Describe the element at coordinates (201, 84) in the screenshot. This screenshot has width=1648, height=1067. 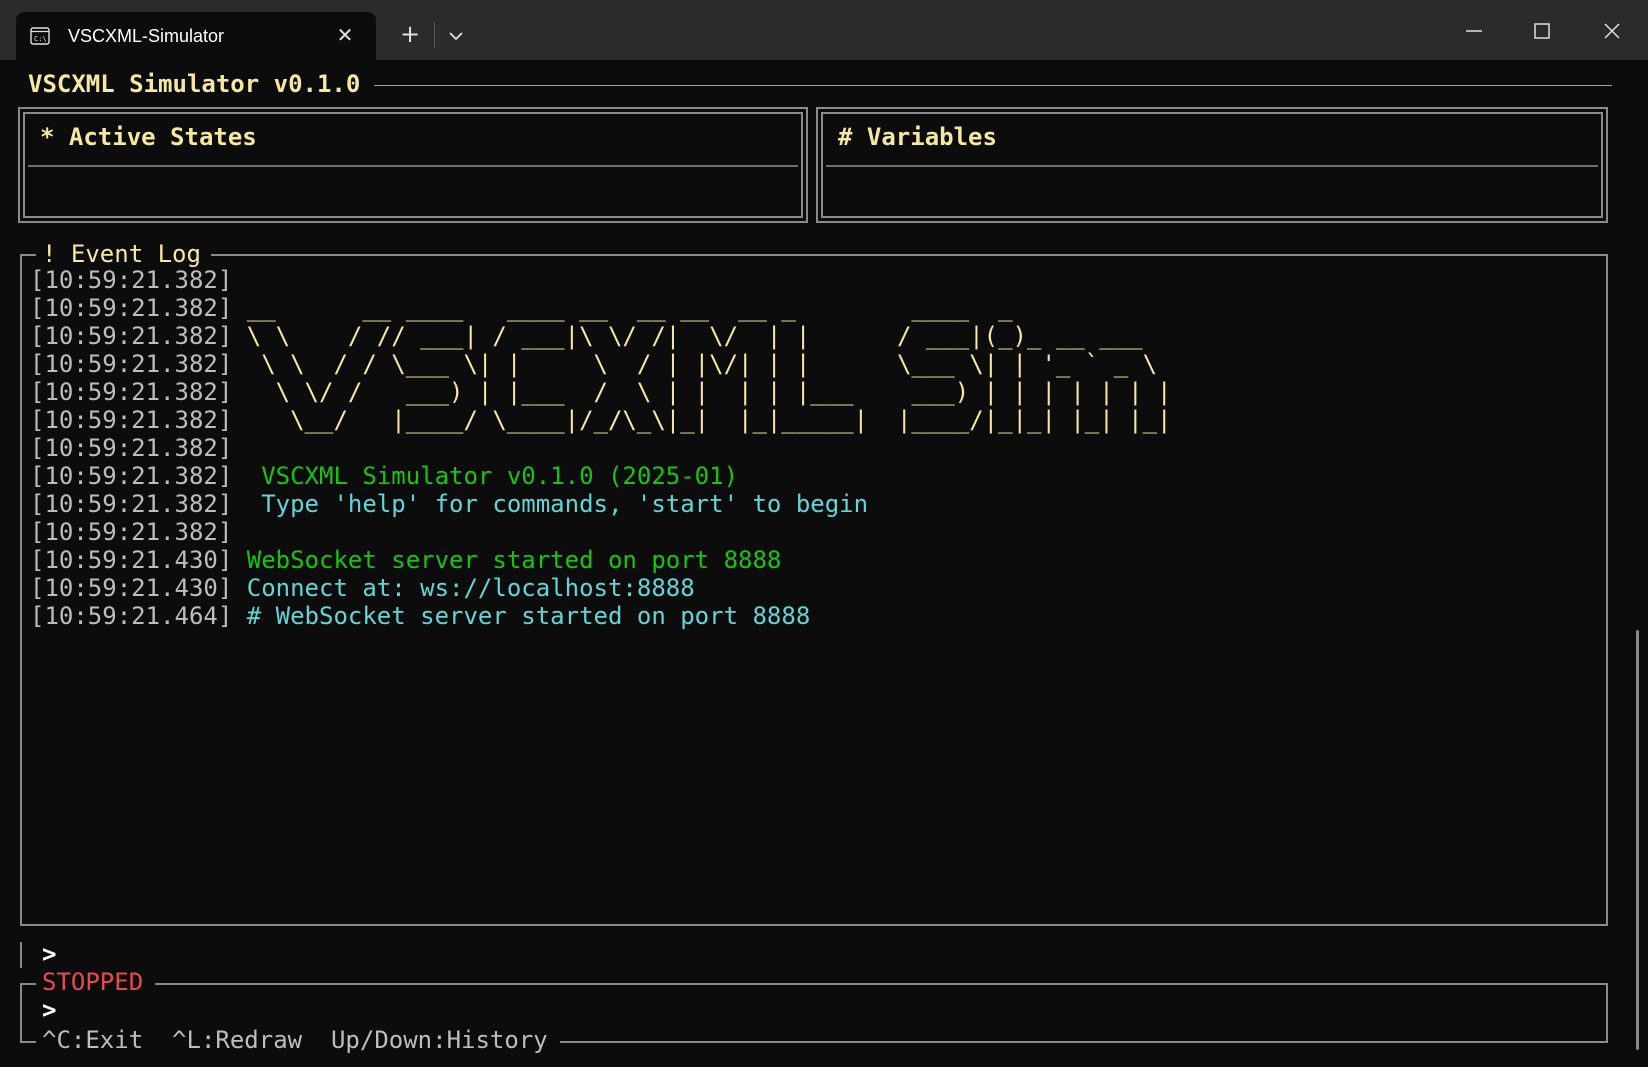
I see `app-title: VSCXML Simulator v0.1.0` at that location.